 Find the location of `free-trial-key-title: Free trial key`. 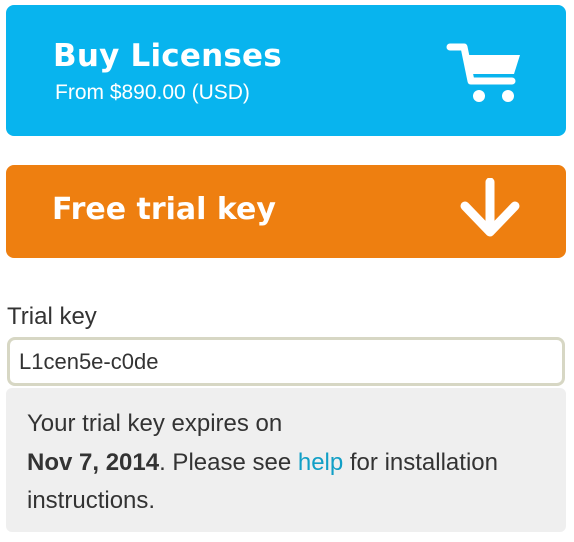

free-trial-key-title: Free trial key is located at coordinates (164, 209).